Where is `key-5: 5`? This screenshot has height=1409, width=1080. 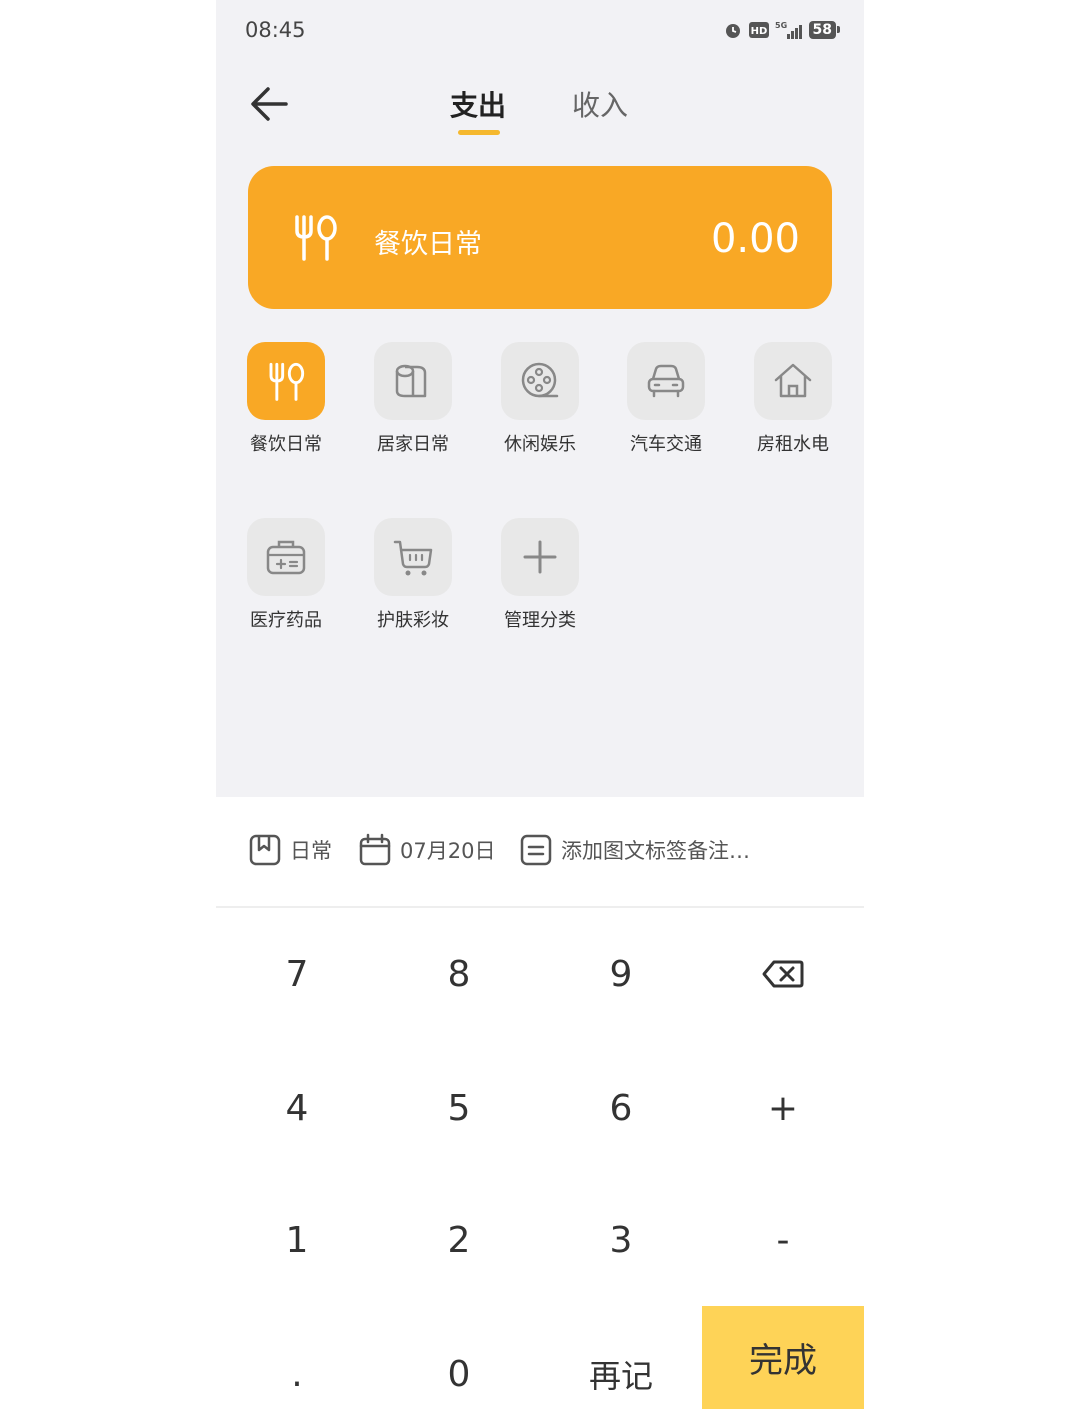
key-5: 5 is located at coordinates (459, 1108).